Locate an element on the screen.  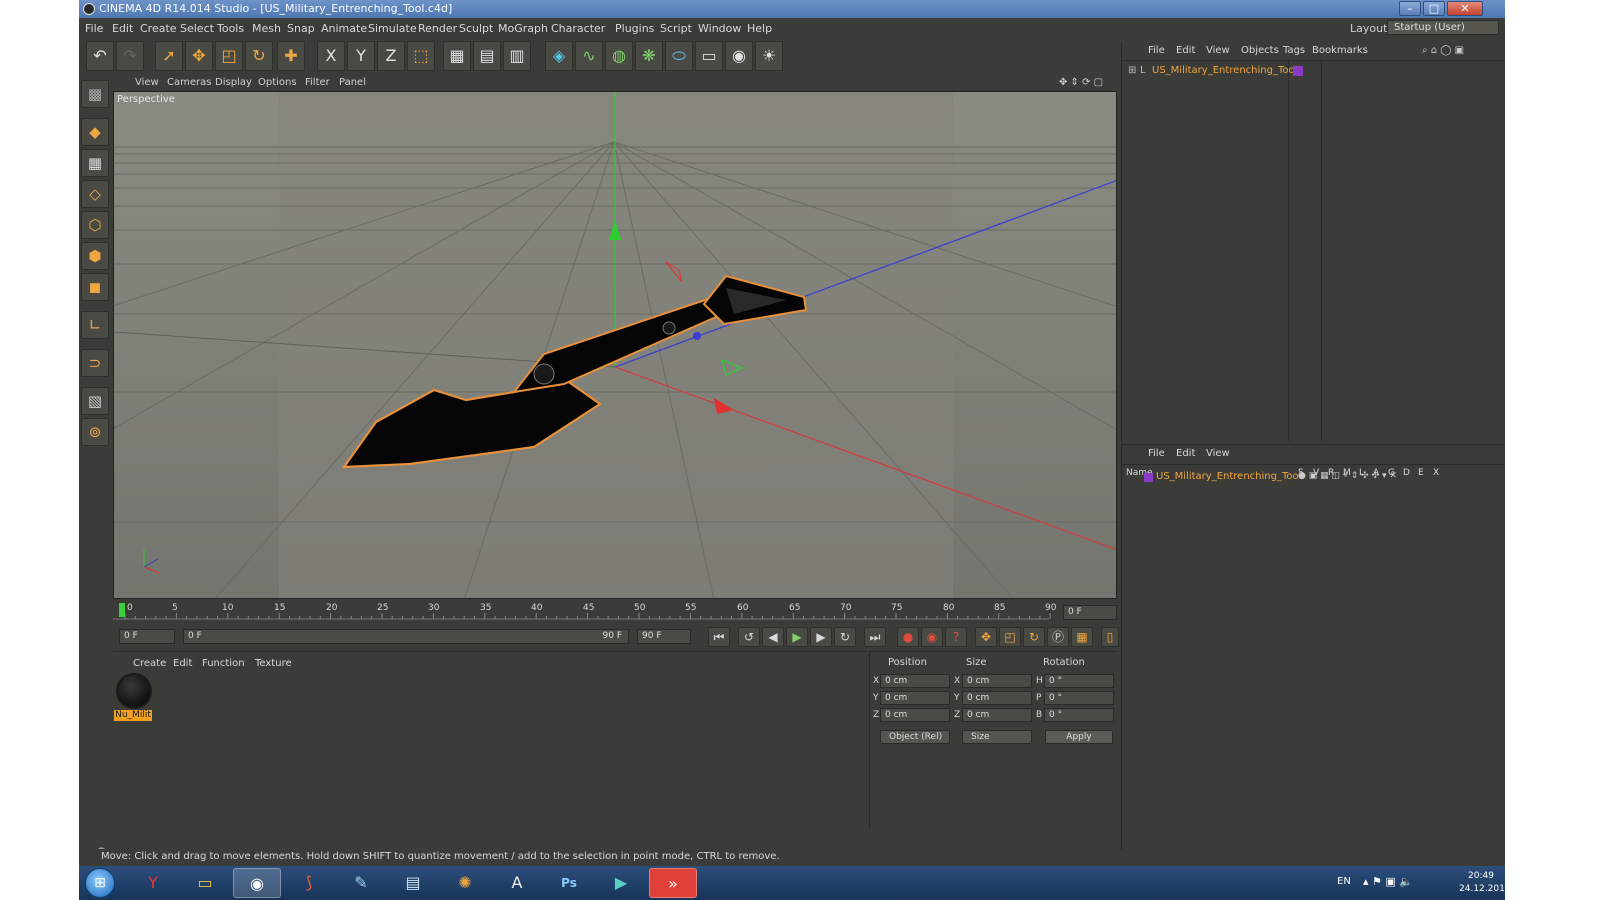
size-z-field: 0 cm is located at coordinates (997, 715).